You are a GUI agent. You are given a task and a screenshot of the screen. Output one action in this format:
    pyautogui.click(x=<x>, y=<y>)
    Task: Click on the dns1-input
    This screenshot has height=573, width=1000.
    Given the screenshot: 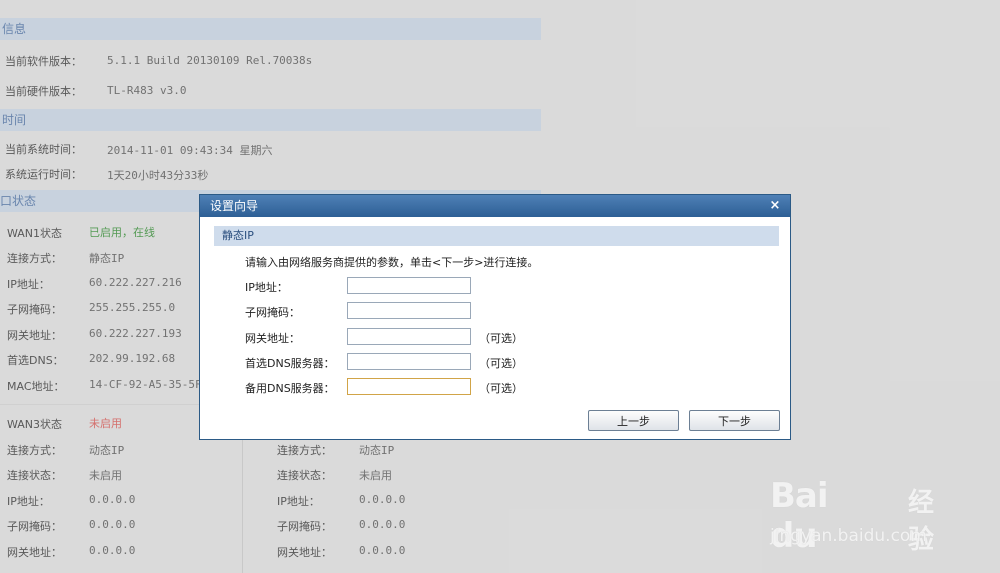 What is the action you would take?
    pyautogui.click(x=409, y=361)
    